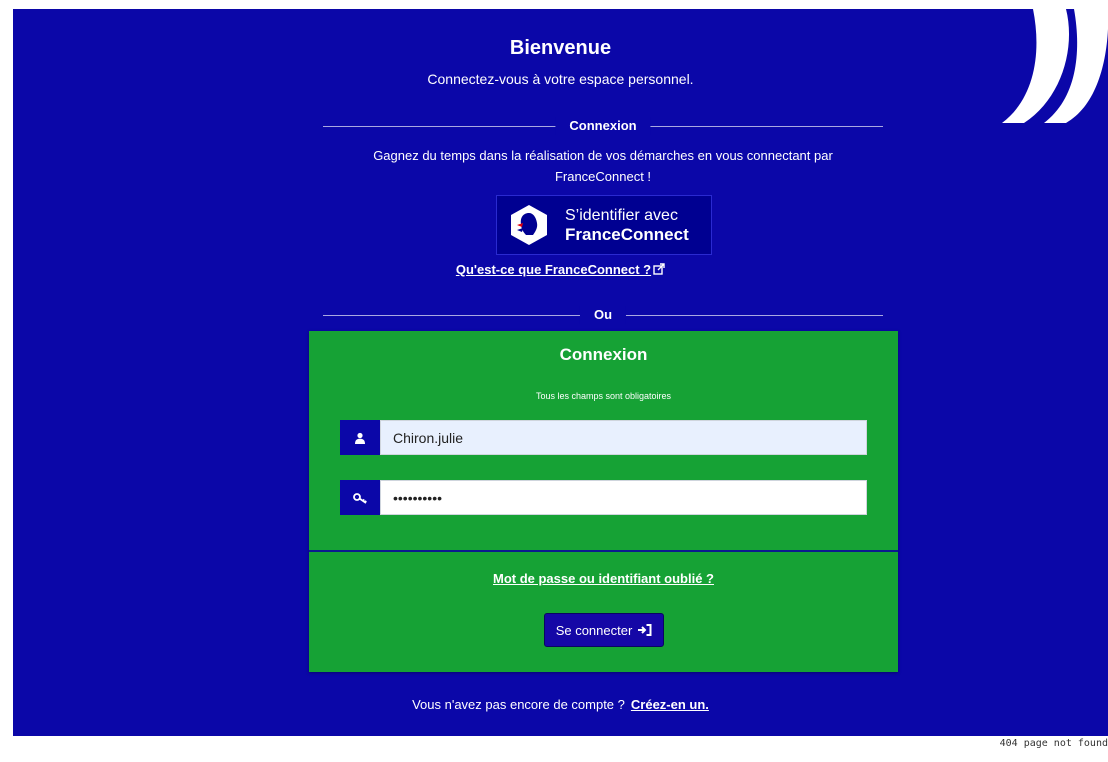 The width and height of the screenshot is (1108, 762). What do you see at coordinates (360, 437) in the screenshot?
I see `user-icon` at bounding box center [360, 437].